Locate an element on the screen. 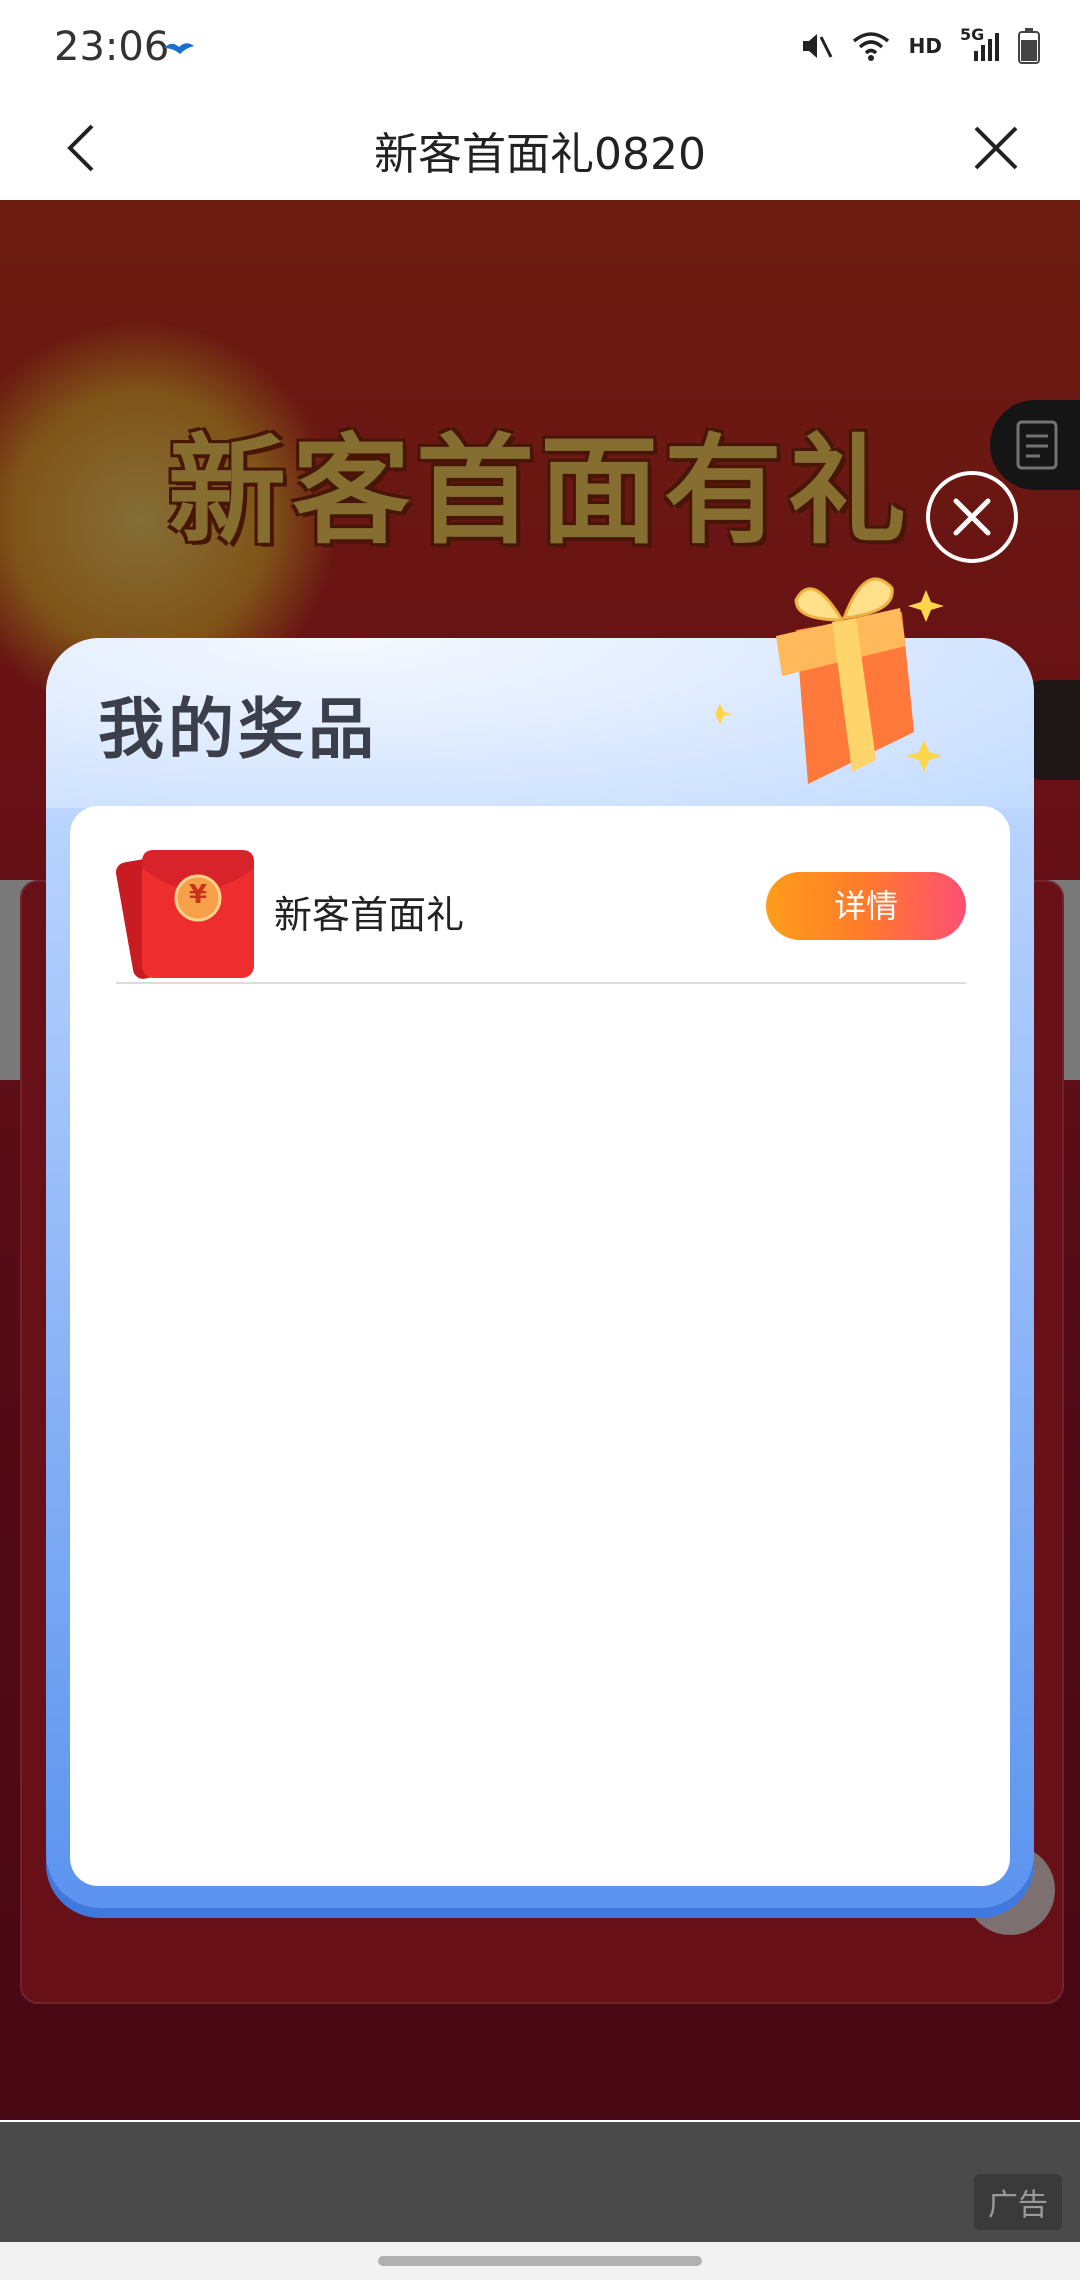  modal-close-button is located at coordinates (972, 517).